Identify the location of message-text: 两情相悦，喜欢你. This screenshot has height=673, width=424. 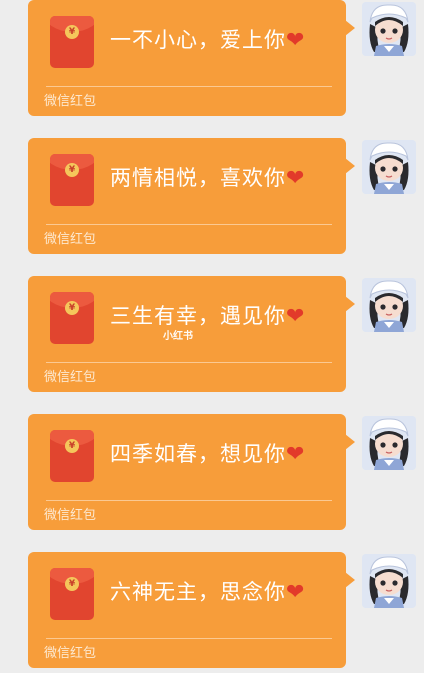
(198, 178).